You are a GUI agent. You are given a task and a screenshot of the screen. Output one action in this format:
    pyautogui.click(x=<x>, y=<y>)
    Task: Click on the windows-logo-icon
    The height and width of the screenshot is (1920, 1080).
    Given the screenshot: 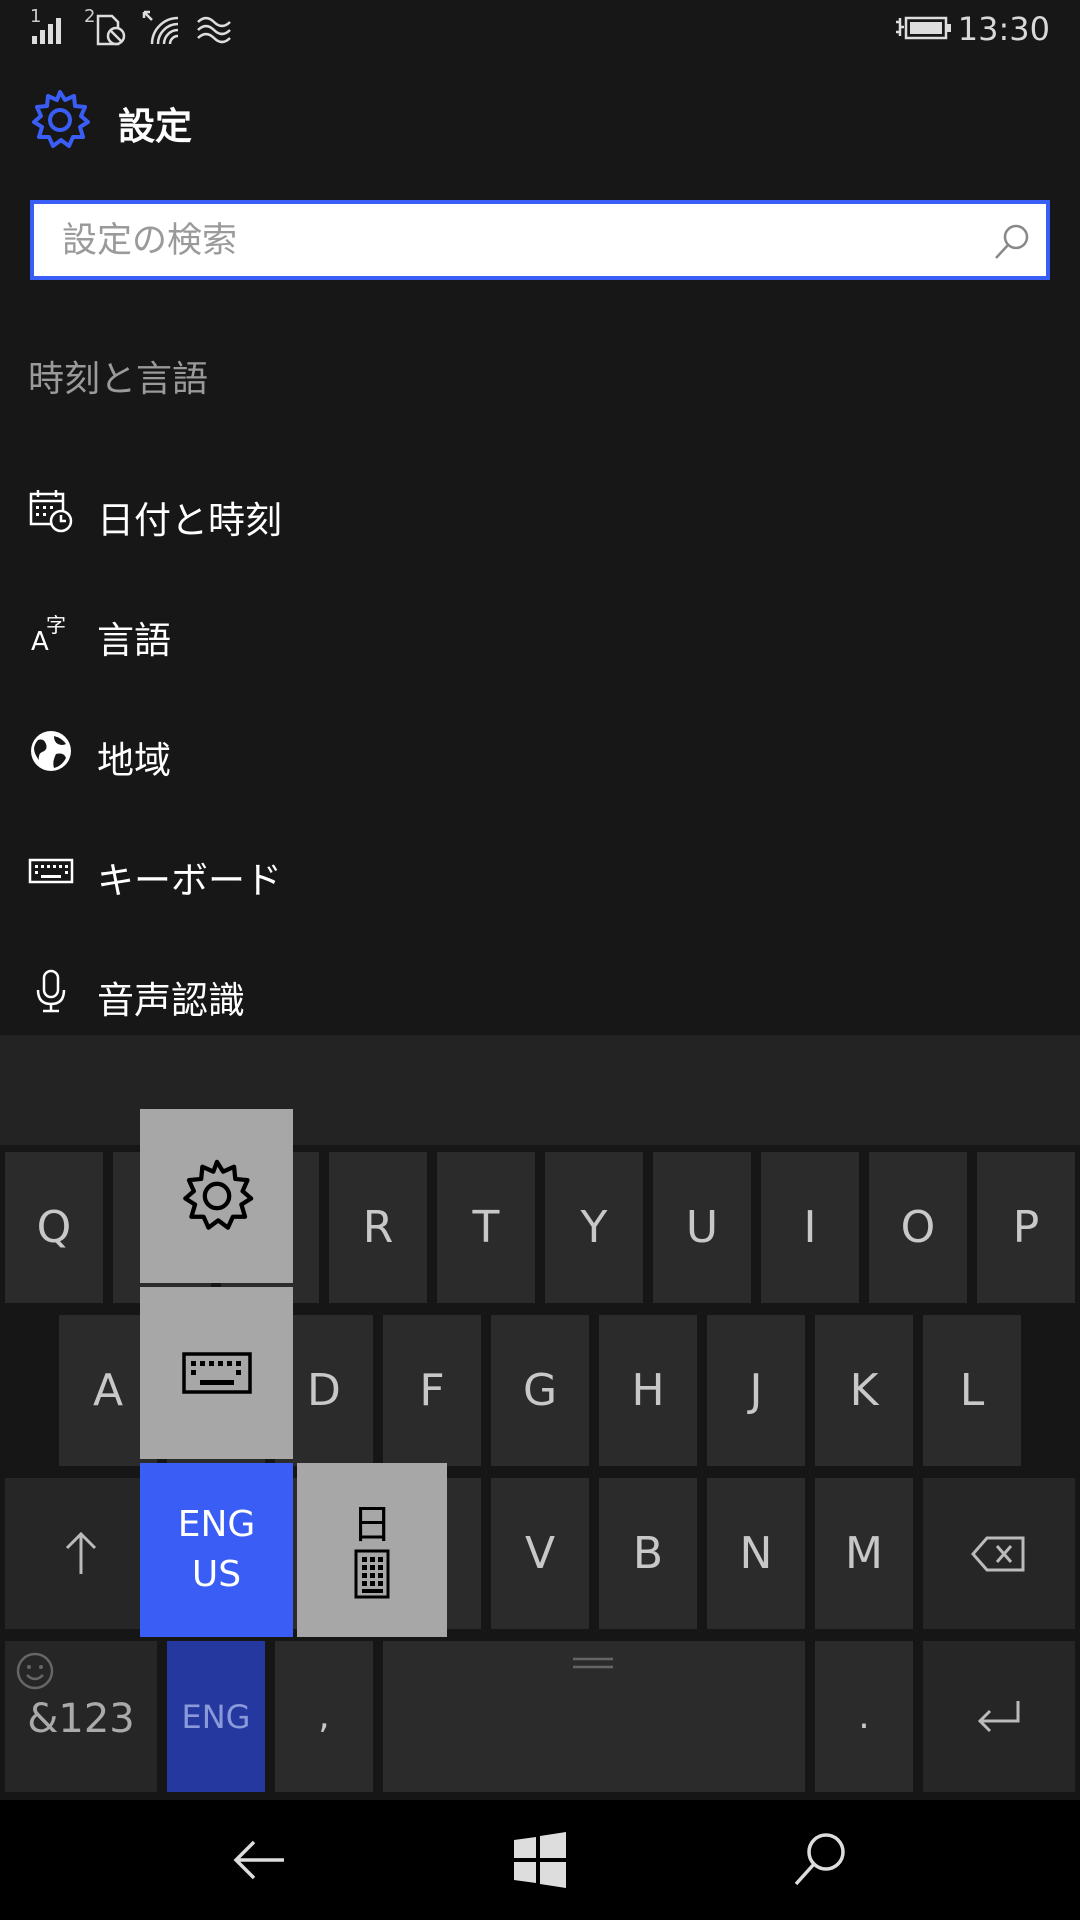 What is the action you would take?
    pyautogui.click(x=540, y=1860)
    